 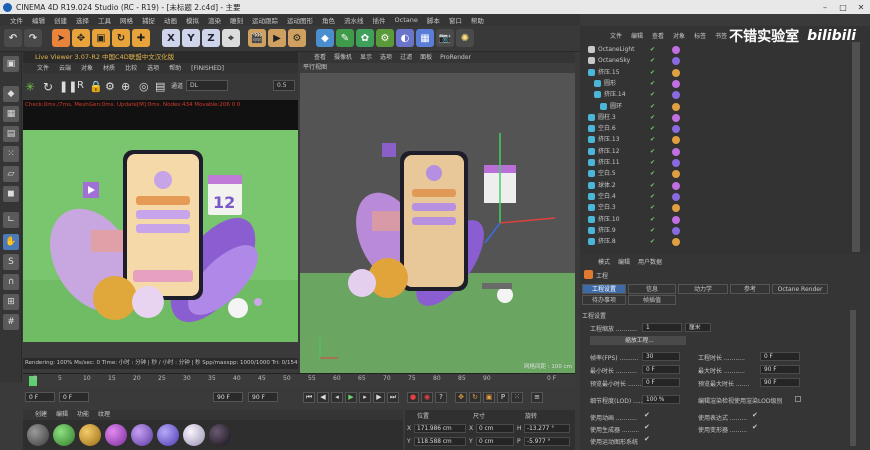 I want to click on menu-character: 角色, so click(x=328, y=20).